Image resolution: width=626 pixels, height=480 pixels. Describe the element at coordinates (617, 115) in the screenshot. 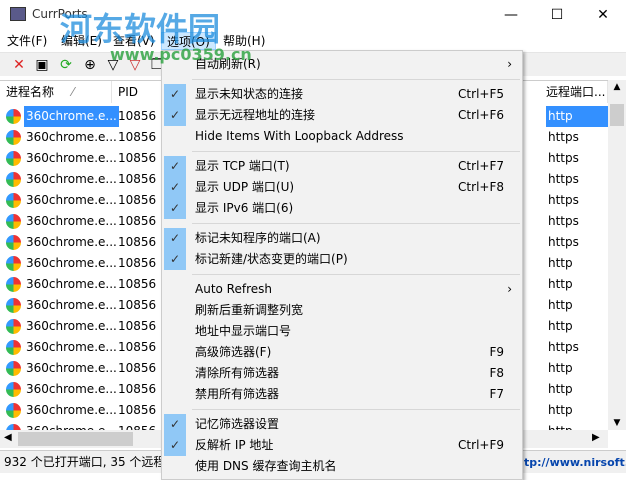

I see `scroll-thumb` at that location.